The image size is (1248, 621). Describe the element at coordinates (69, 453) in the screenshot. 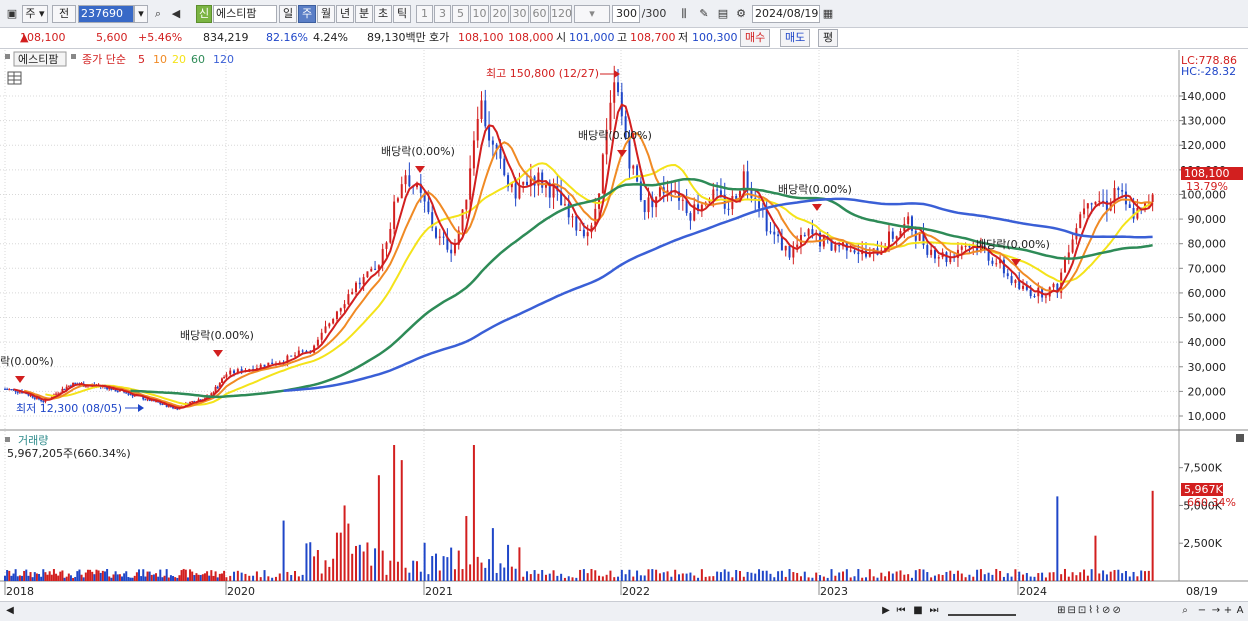

I see `volume-value: 5,967,205주(660.34%)` at that location.